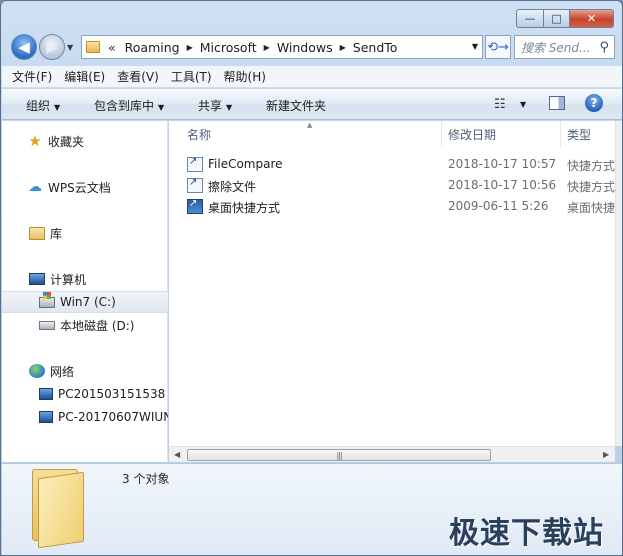 This screenshot has width=623, height=556. What do you see at coordinates (392, 206) in the screenshot?
I see `file-row: 桌面快捷方式 2009-06-11 5:26 桌面快捷` at bounding box center [392, 206].